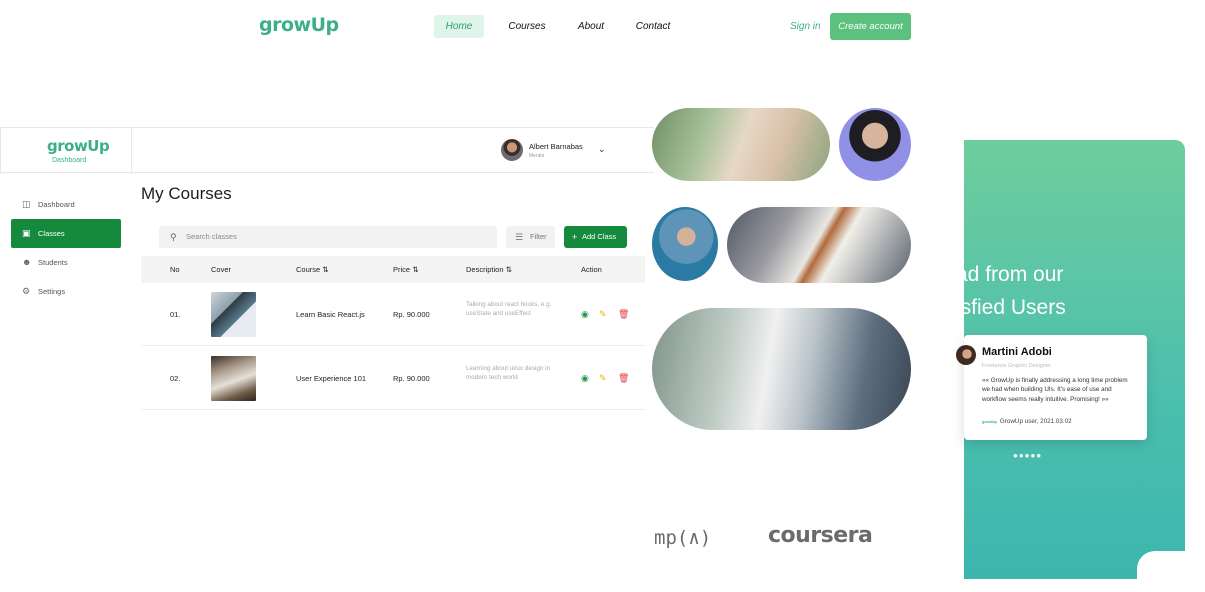 This screenshot has height=592, width=1205. What do you see at coordinates (591, 26) in the screenshot?
I see `nav-about: About` at bounding box center [591, 26].